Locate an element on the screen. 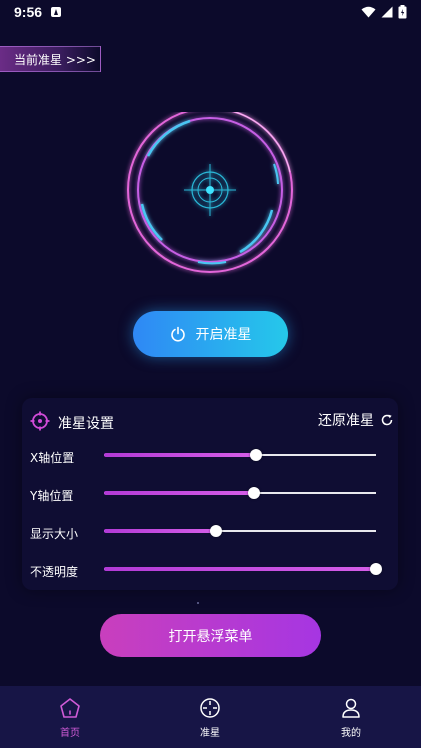 This screenshot has width=421, height=748. opacity-slider is located at coordinates (243, 569).